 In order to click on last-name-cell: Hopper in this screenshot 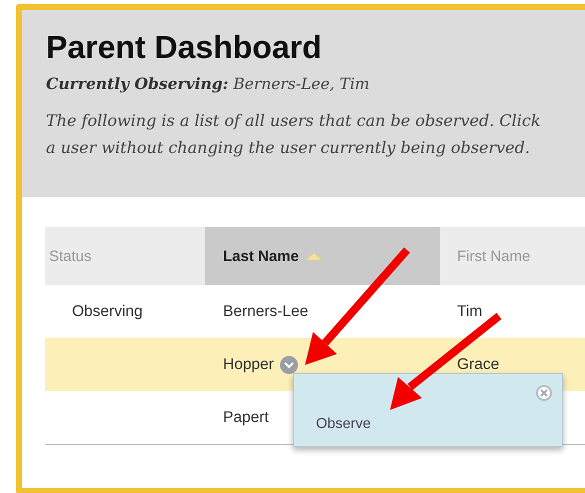, I will do `click(248, 365)`.